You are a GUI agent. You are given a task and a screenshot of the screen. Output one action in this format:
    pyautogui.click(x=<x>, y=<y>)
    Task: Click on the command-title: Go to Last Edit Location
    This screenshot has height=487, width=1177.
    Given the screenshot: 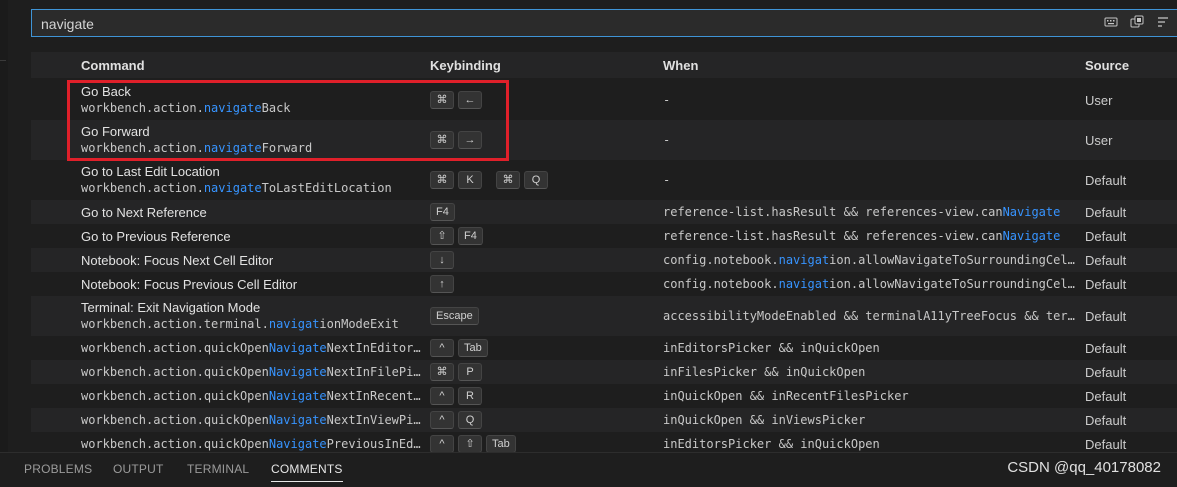 What is the action you would take?
    pyautogui.click(x=150, y=171)
    